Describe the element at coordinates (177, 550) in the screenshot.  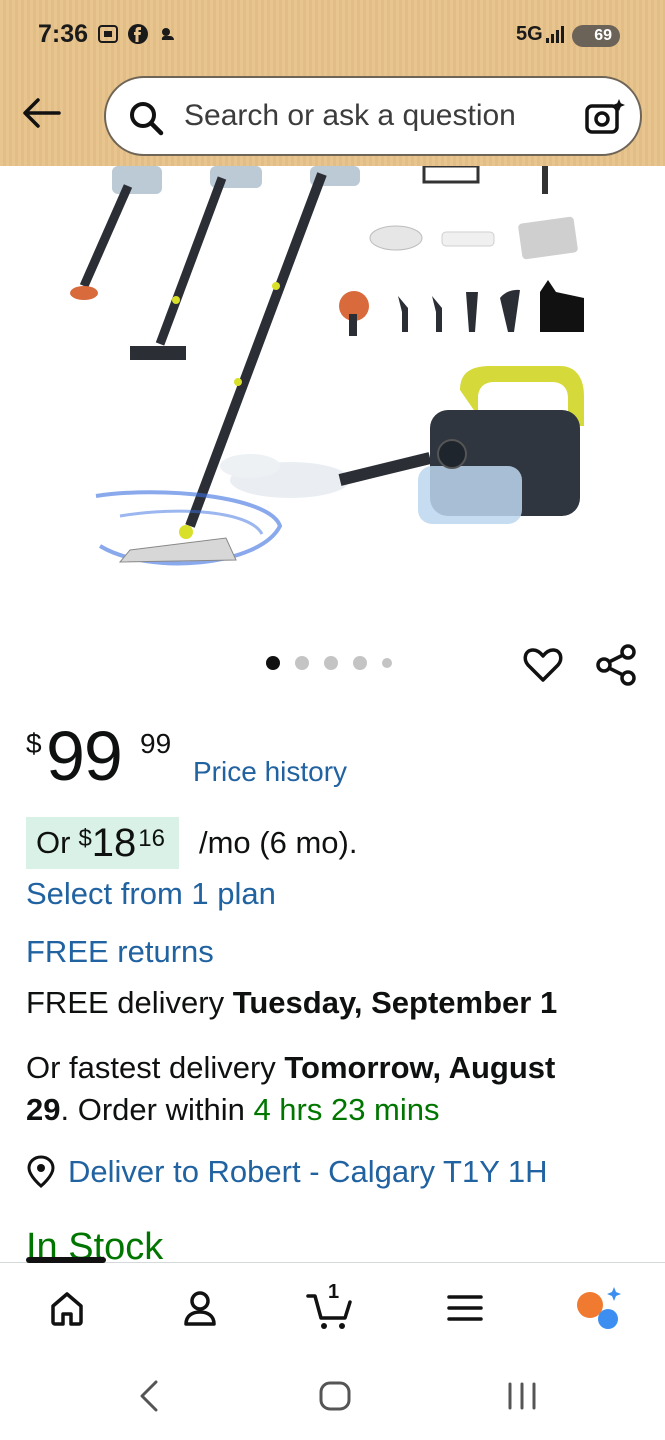
I see `mop-head` at that location.